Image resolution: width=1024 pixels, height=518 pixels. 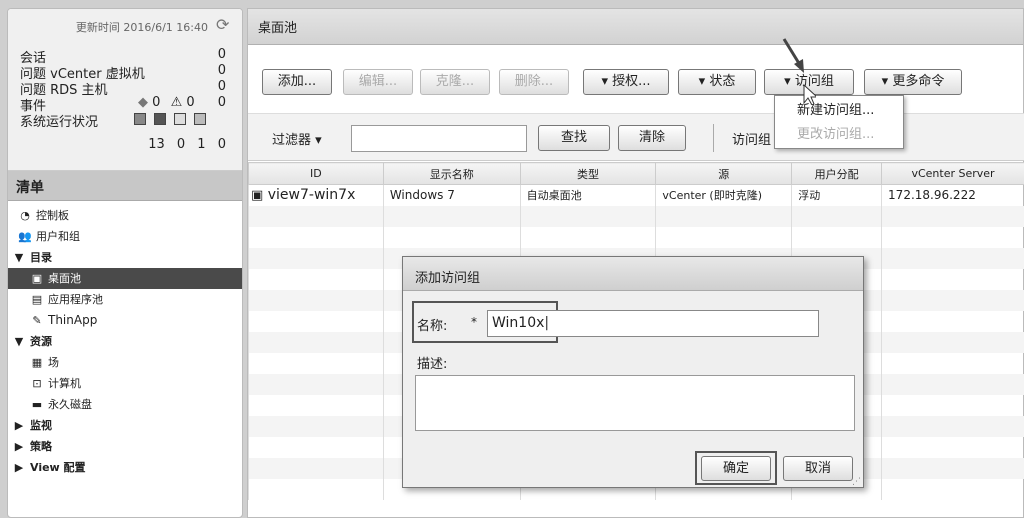 What do you see at coordinates (25, 215) in the screenshot?
I see `dashboard-icon: ◔` at bounding box center [25, 215].